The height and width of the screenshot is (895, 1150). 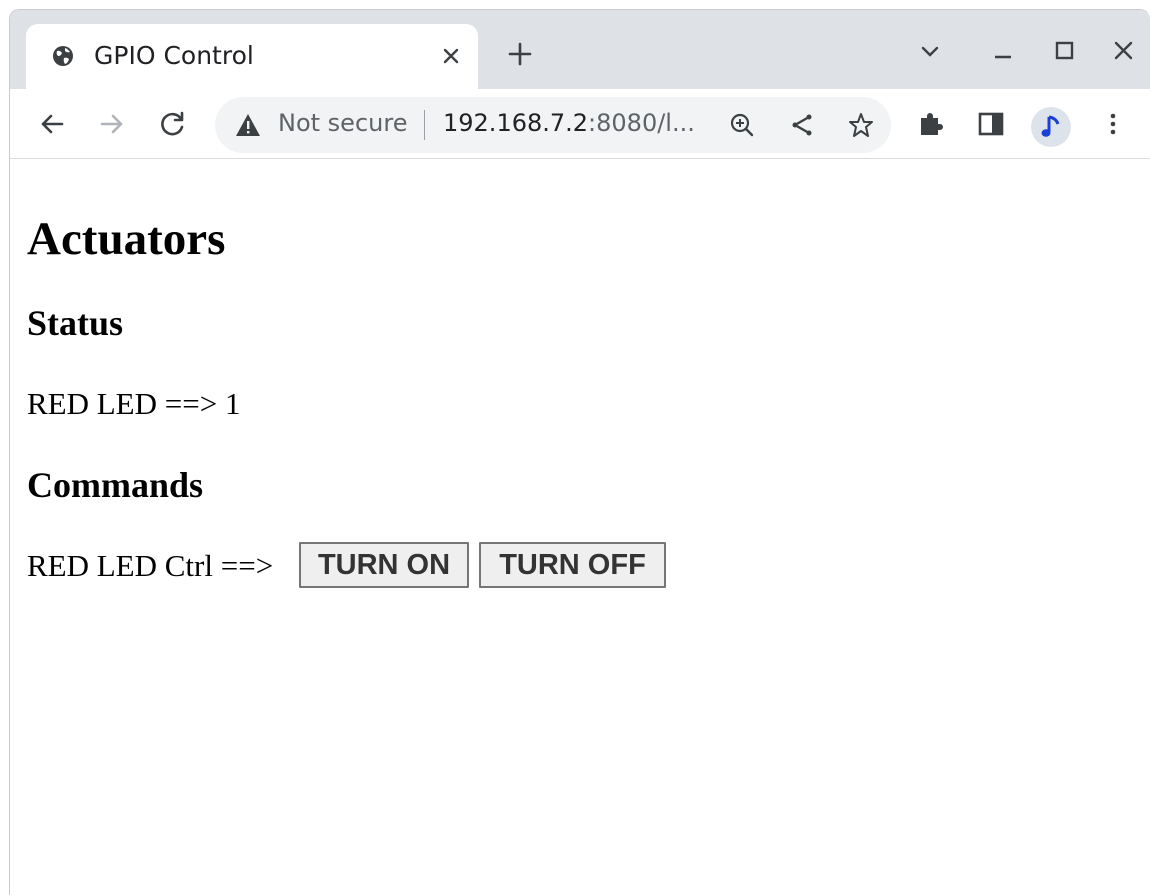 What do you see at coordinates (802, 125) in the screenshot?
I see `share-icon` at bounding box center [802, 125].